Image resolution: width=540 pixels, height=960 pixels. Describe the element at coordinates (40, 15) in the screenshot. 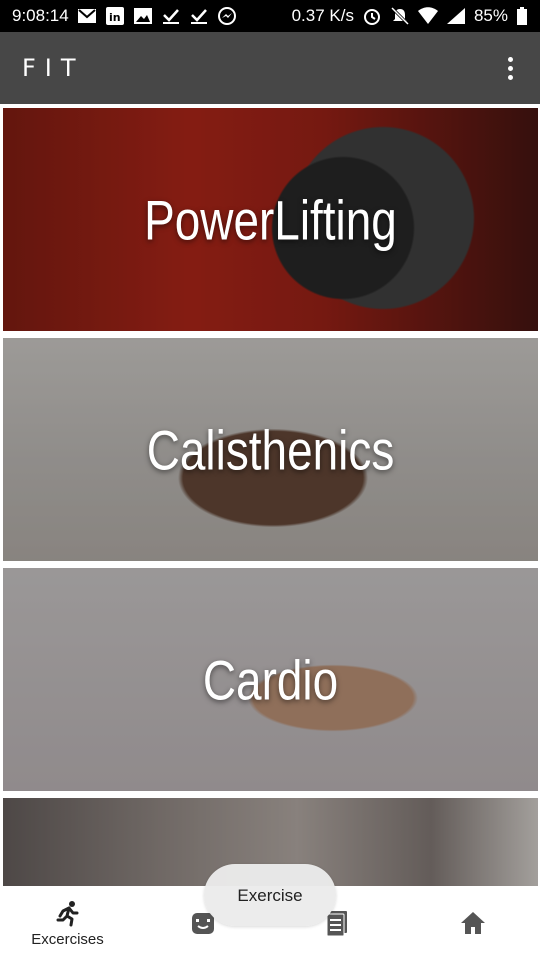

I see `status-time: 9:08:14` at that location.